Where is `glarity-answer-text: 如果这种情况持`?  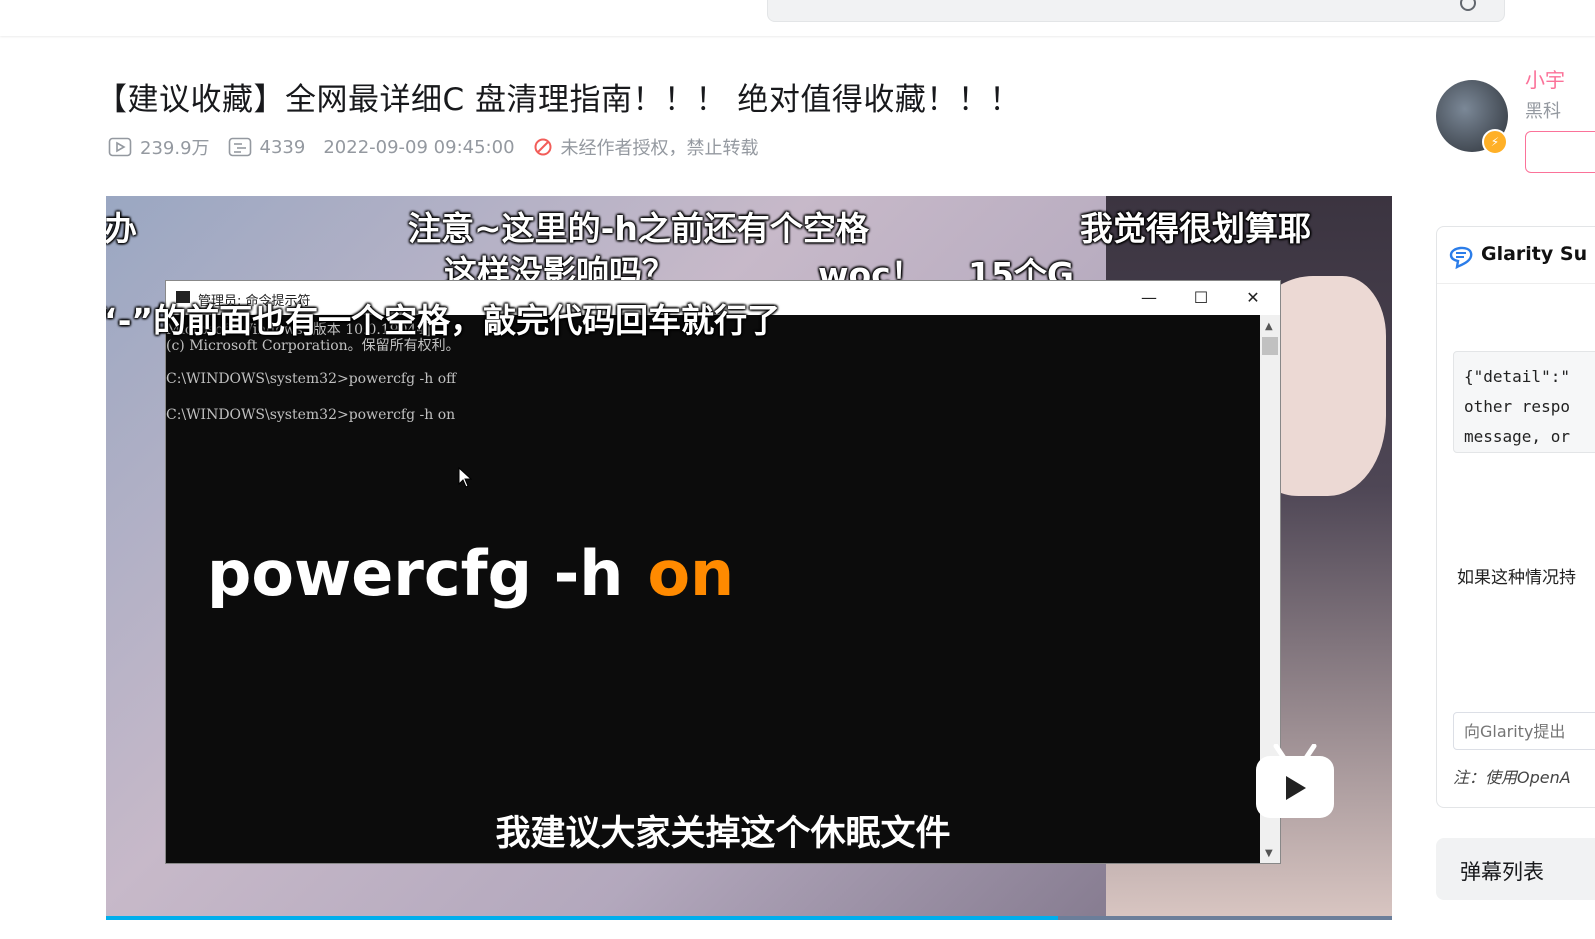
glarity-answer-text: 如果这种情况持 is located at coordinates (1516, 578).